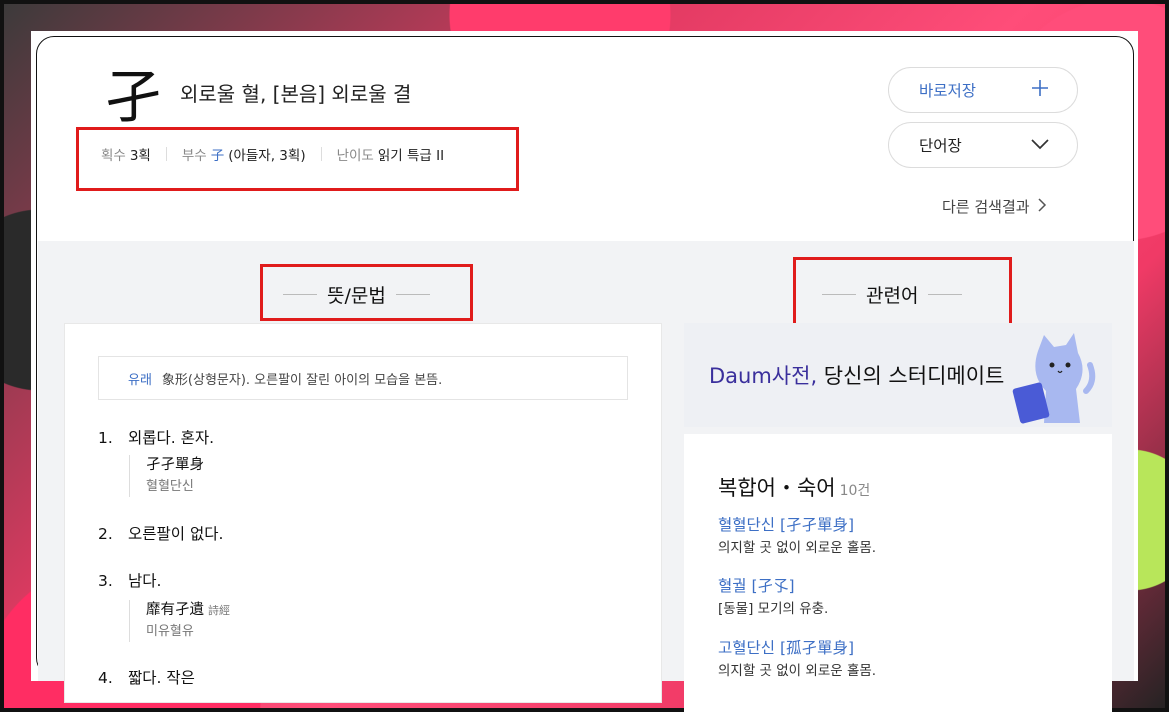 Image resolution: width=1169 pixels, height=712 pixels. I want to click on example-hanja: 孑孑單身, so click(175, 465).